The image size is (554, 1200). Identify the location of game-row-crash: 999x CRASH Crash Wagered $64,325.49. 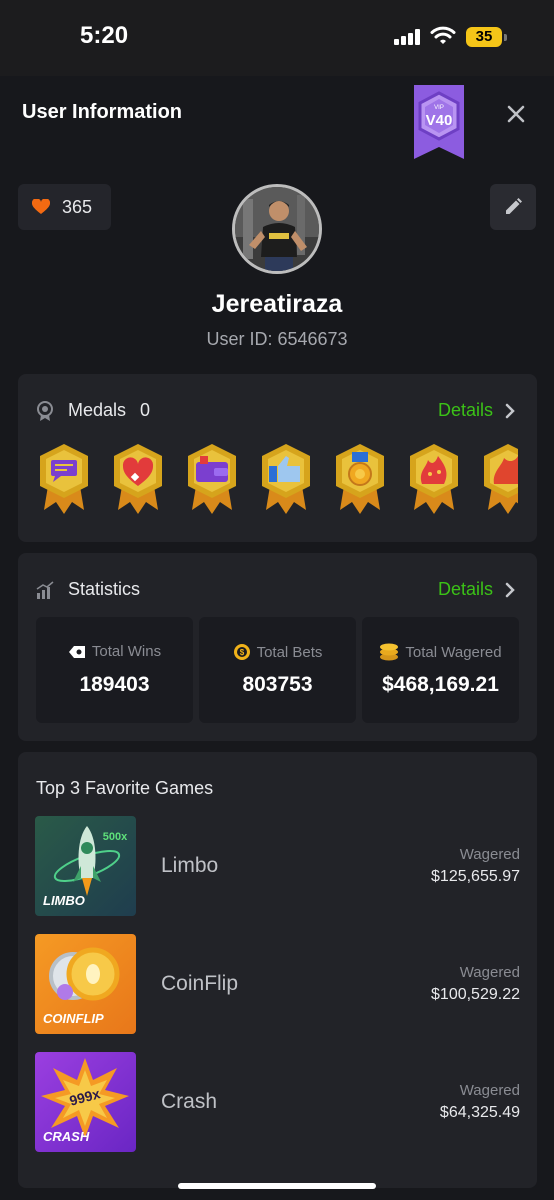
(277, 1102).